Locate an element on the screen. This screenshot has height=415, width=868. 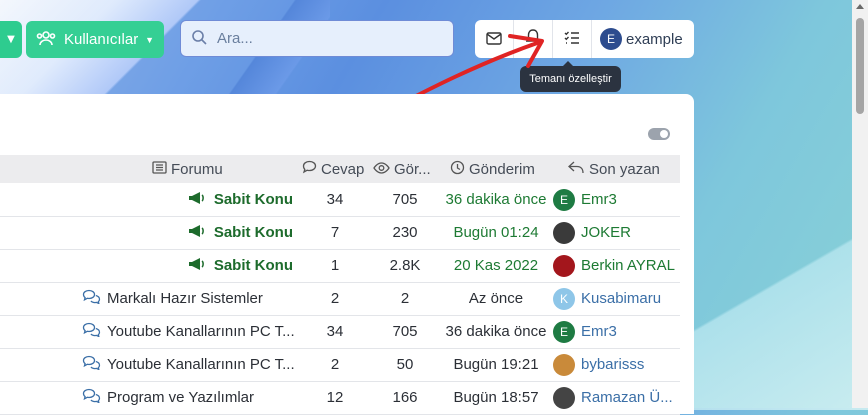
thread-title: Program ve Yazılımlar is located at coordinates (180, 397).